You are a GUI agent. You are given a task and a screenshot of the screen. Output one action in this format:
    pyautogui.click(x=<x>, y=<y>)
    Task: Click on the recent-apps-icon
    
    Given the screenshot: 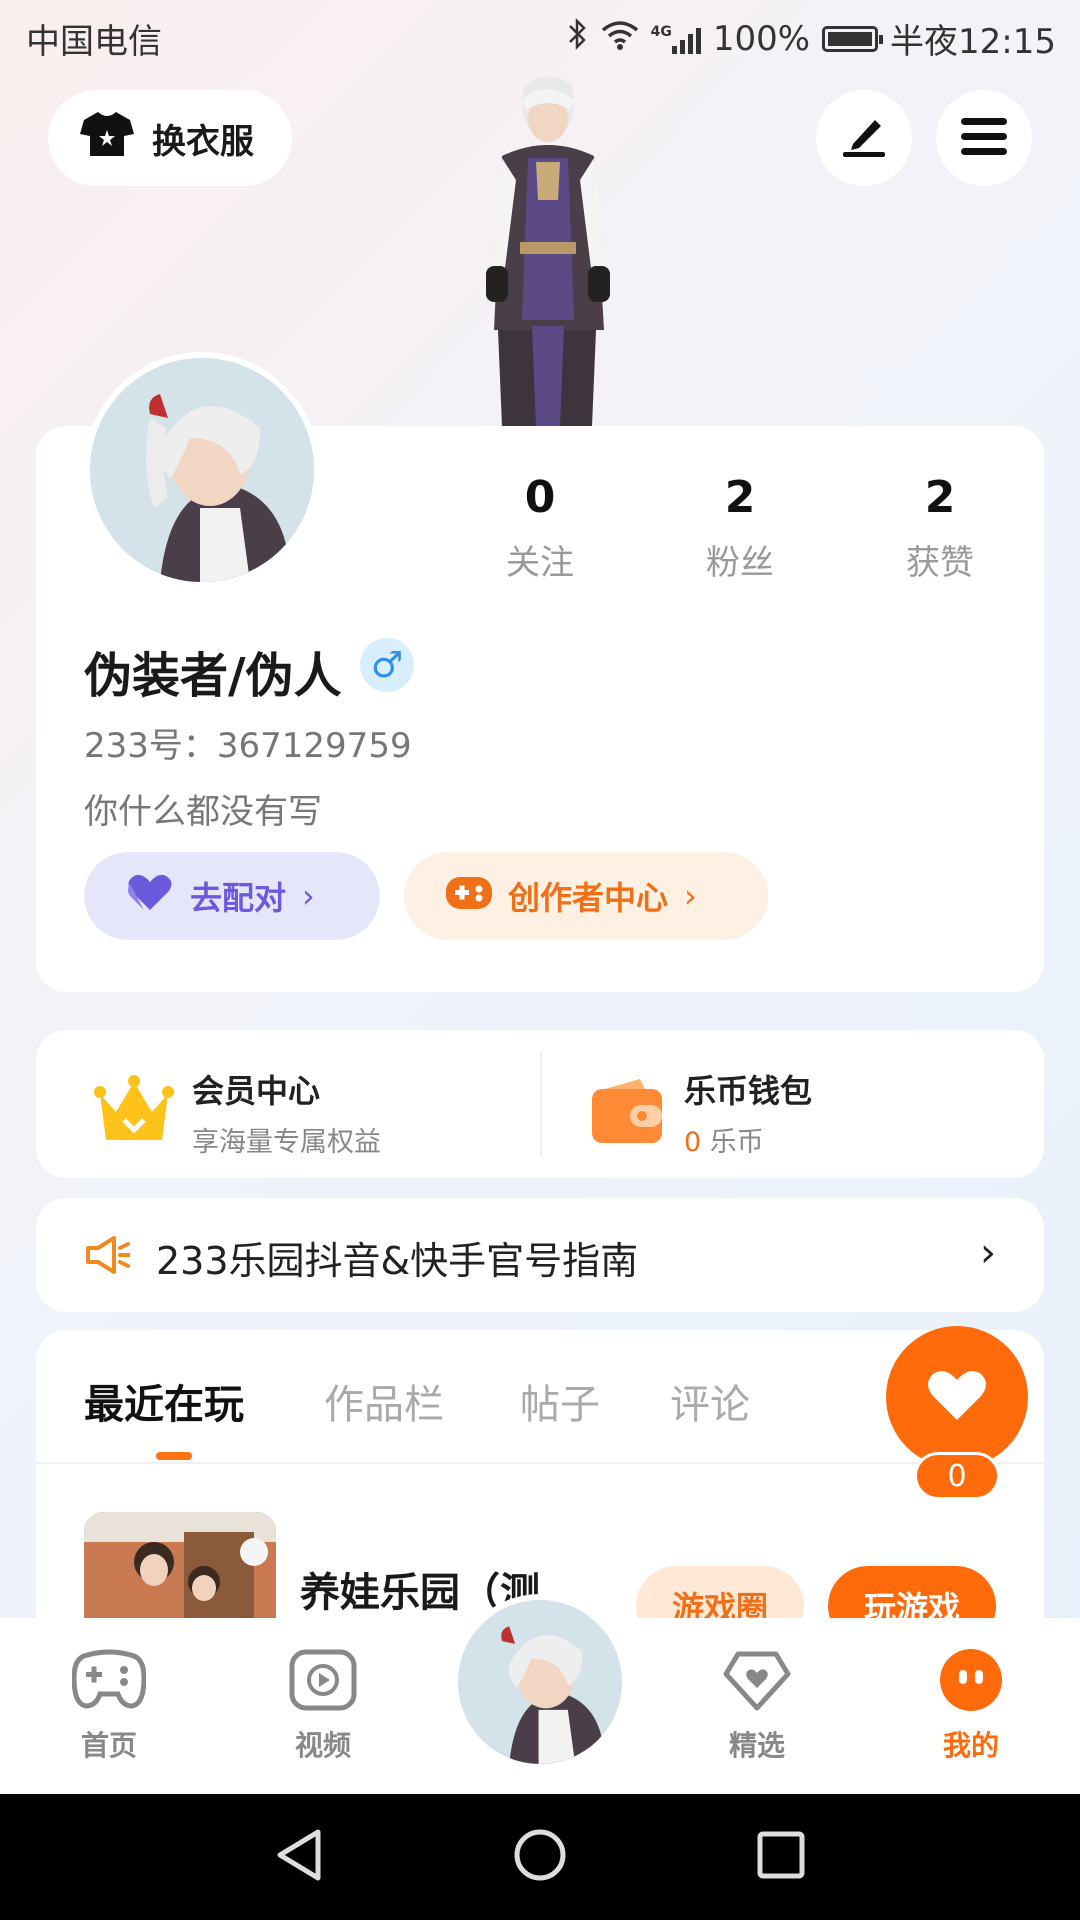 What is the action you would take?
    pyautogui.click(x=781, y=1857)
    